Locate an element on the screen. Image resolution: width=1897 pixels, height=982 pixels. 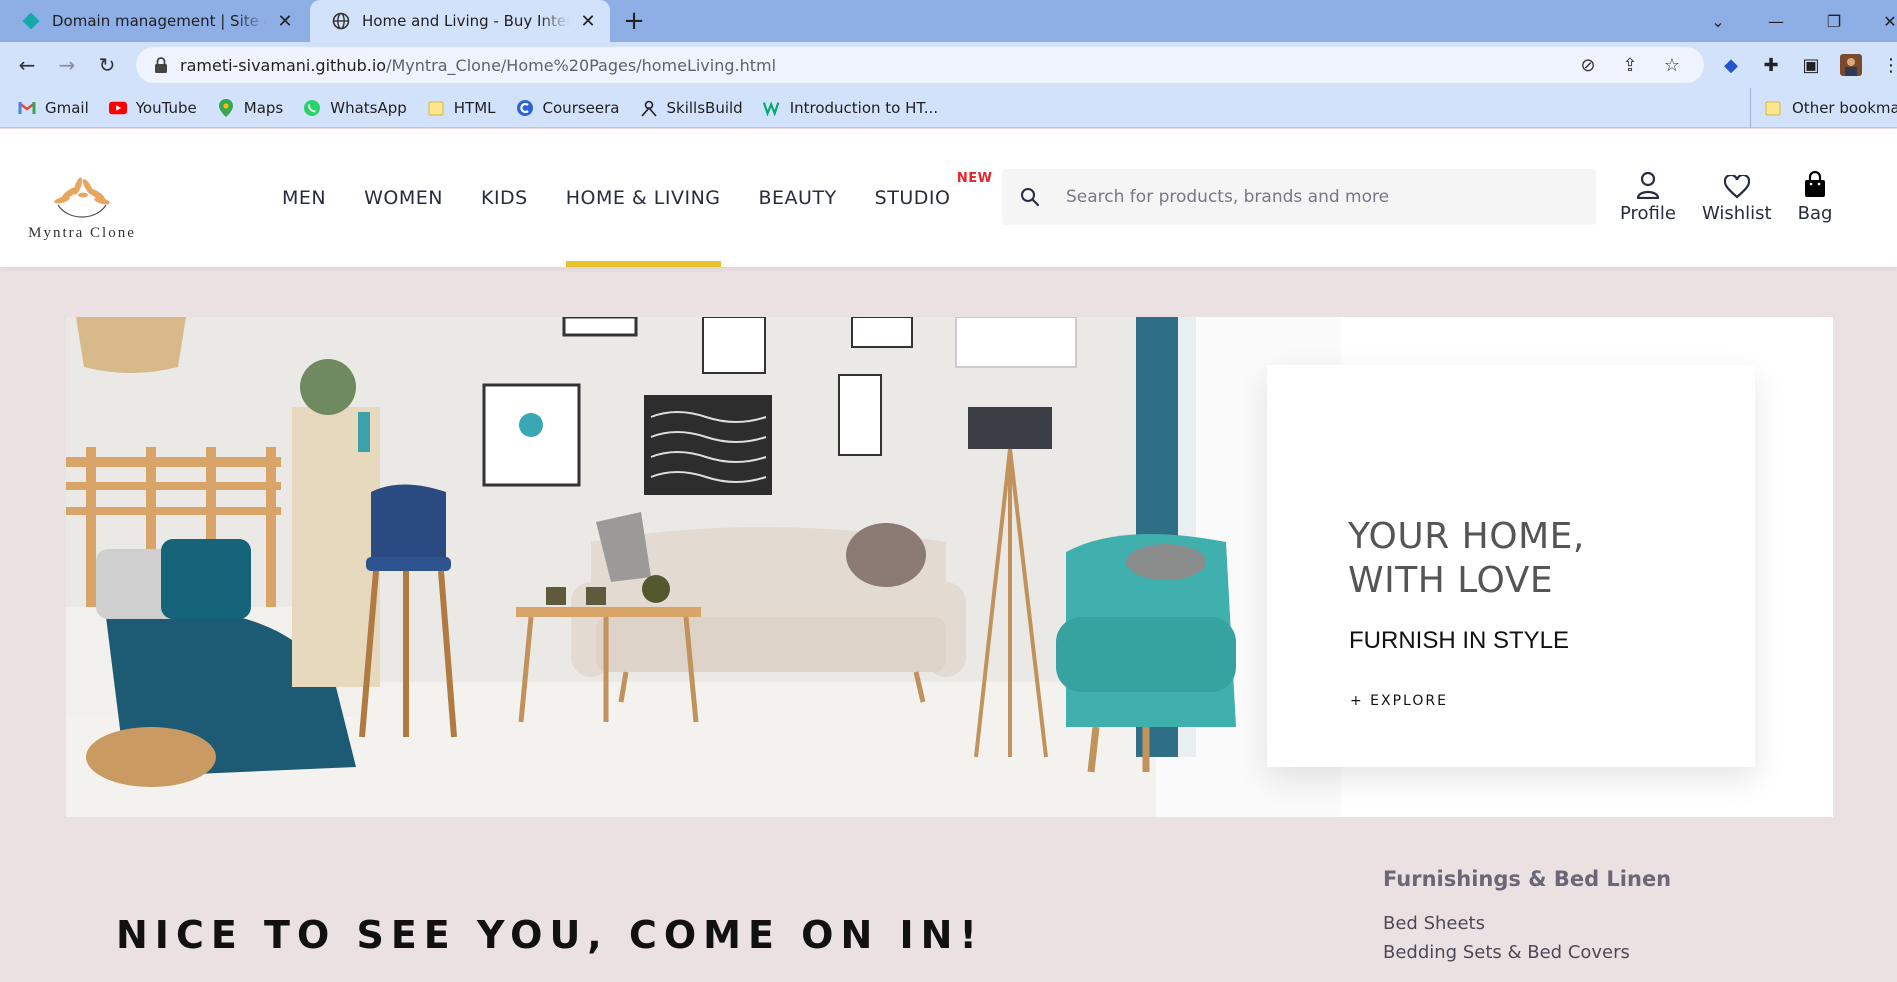
extension-logo-icon: ◆ is located at coordinates (1731, 65).